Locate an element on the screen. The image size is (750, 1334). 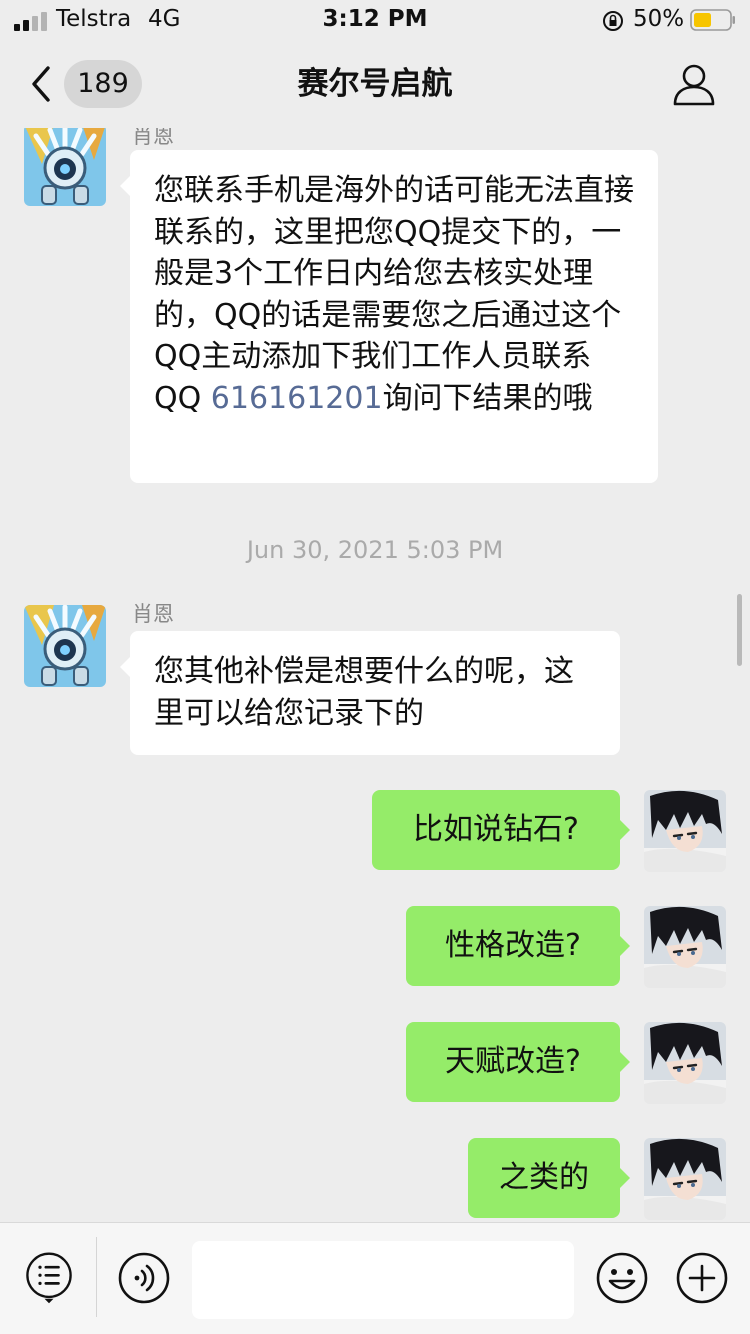
smiley-icon is located at coordinates (622, 1278).